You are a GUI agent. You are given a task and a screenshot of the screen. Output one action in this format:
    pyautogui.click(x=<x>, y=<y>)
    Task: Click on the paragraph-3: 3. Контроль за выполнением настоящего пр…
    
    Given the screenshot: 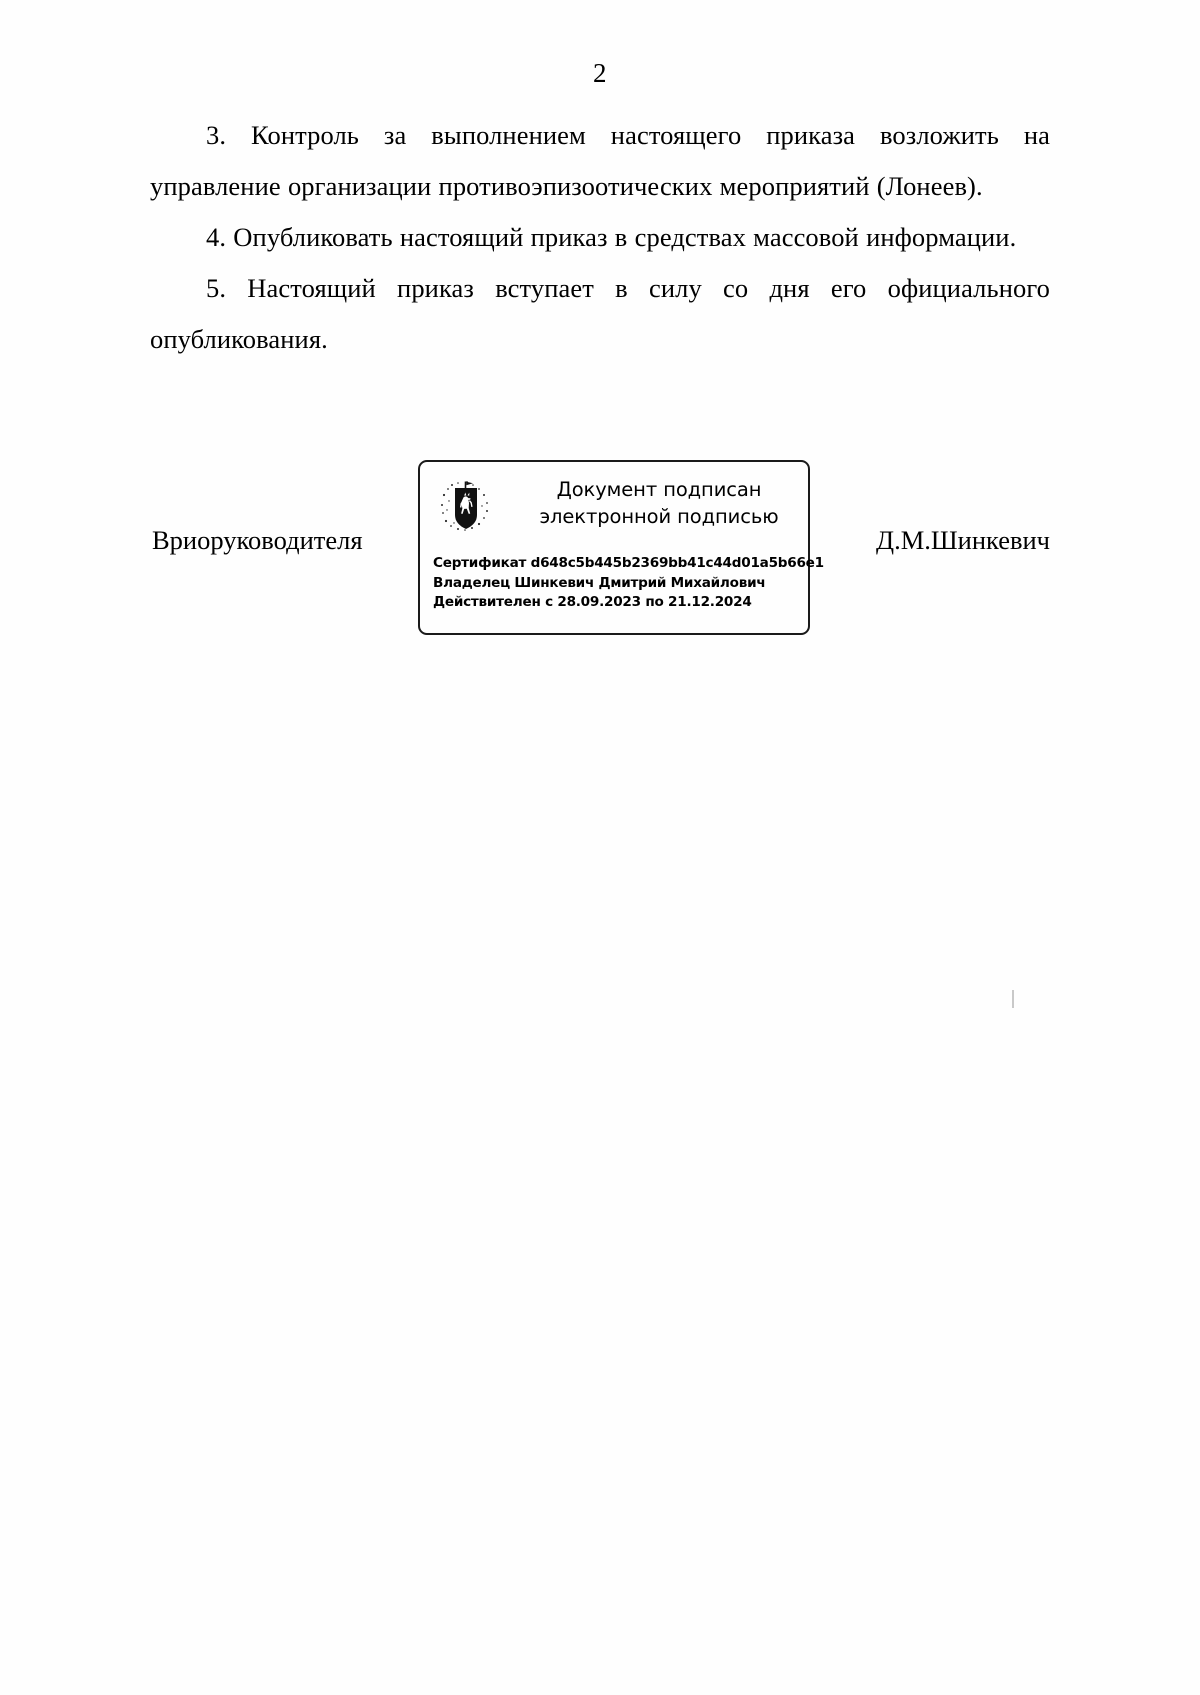 What is the action you would take?
    pyautogui.click(x=600, y=160)
    